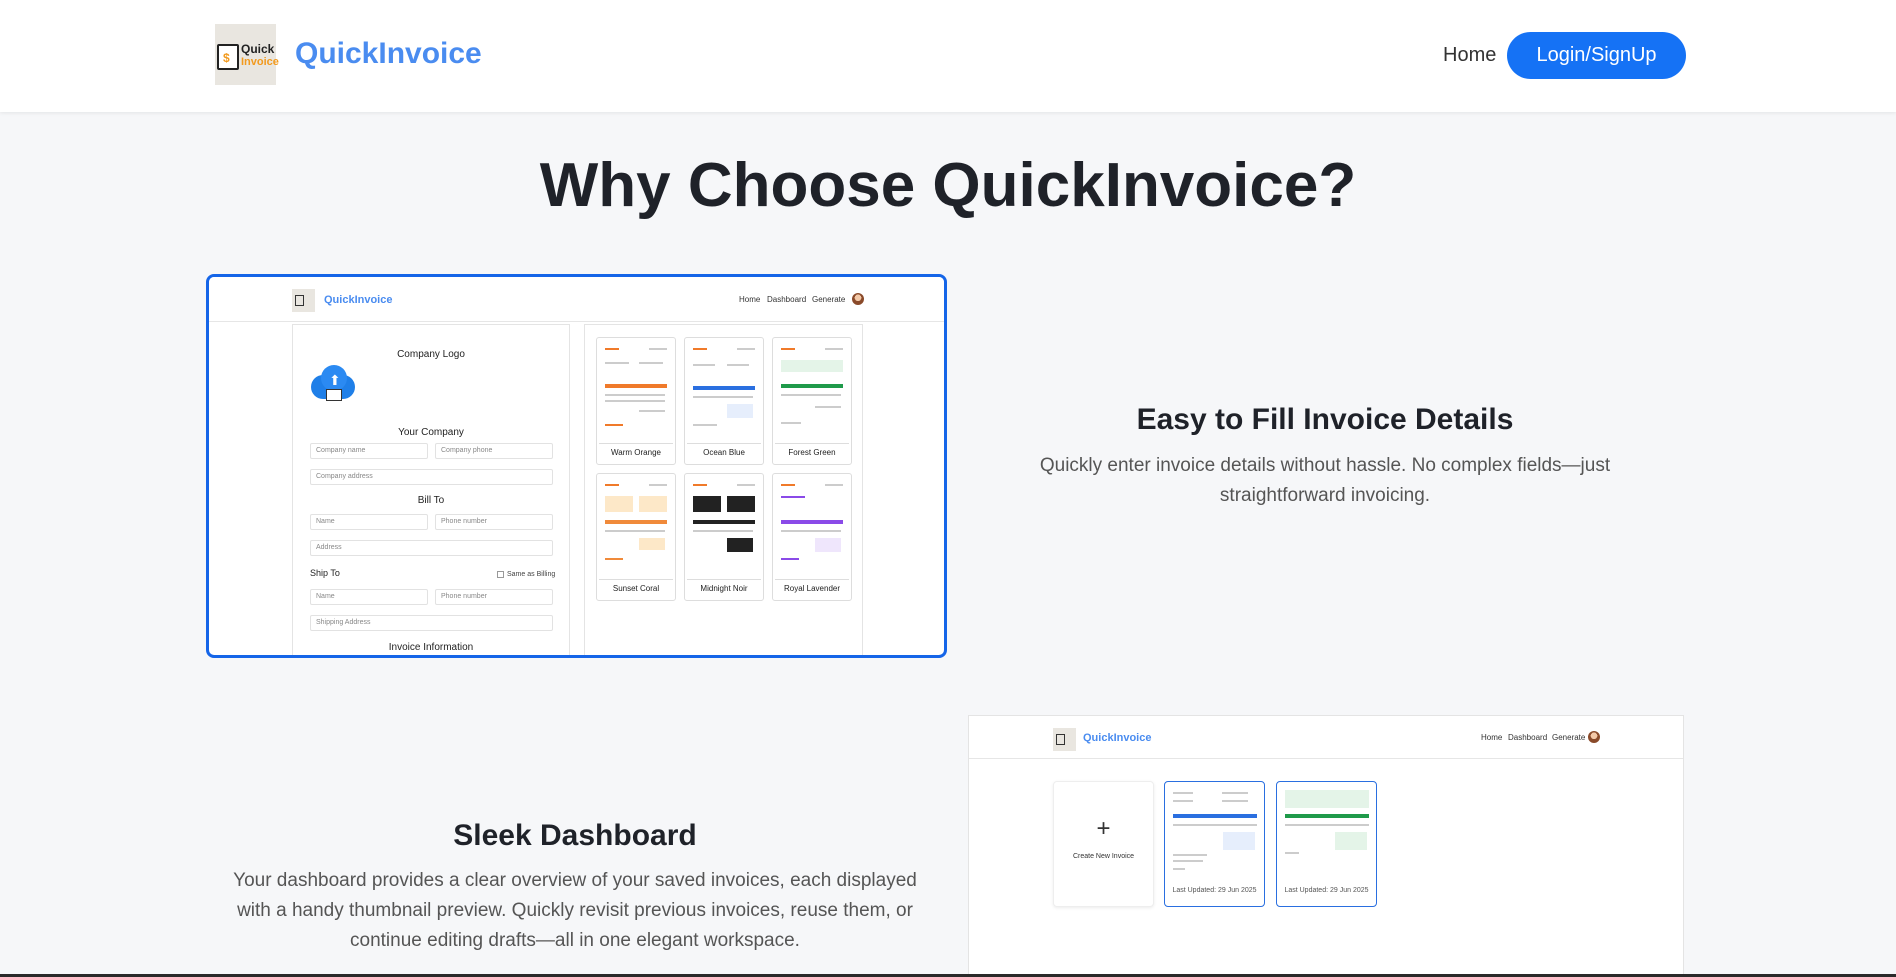 This screenshot has width=1896, height=977. I want to click on login-signup-button: Login/SignUp, so click(1596, 55).